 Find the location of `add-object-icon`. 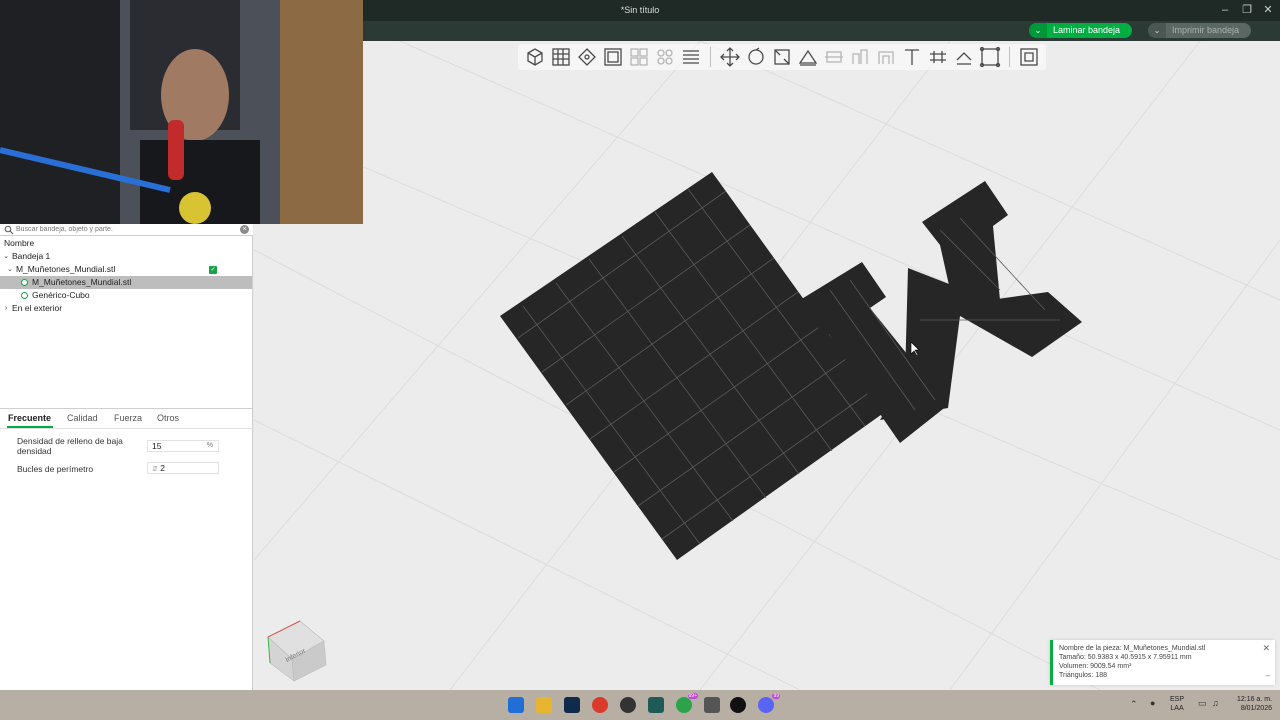

add-object-icon is located at coordinates (535, 57).